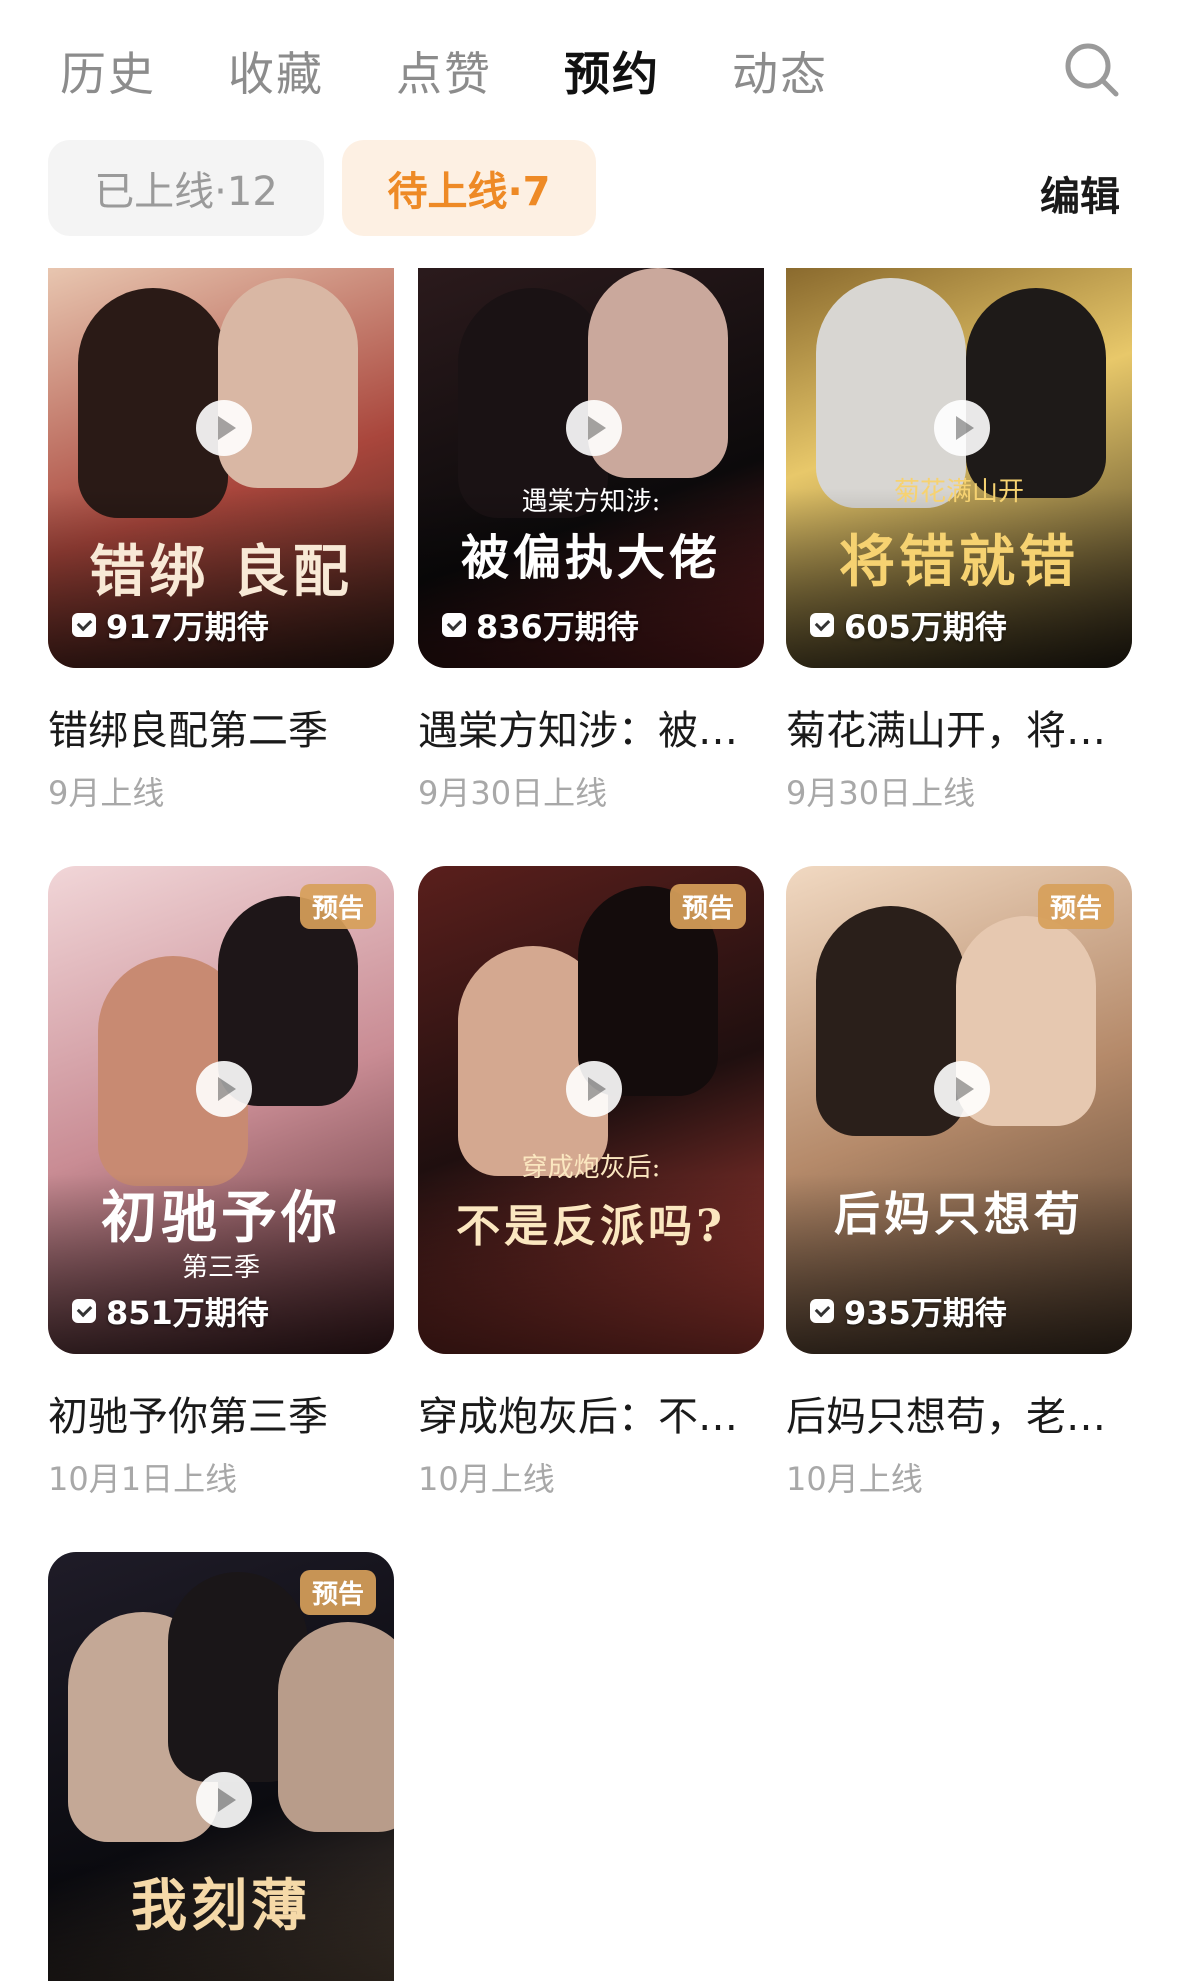 The width and height of the screenshot is (1179, 1981). Describe the element at coordinates (591, 1226) in the screenshot. I see `poster-title: 不是反派吗?` at that location.